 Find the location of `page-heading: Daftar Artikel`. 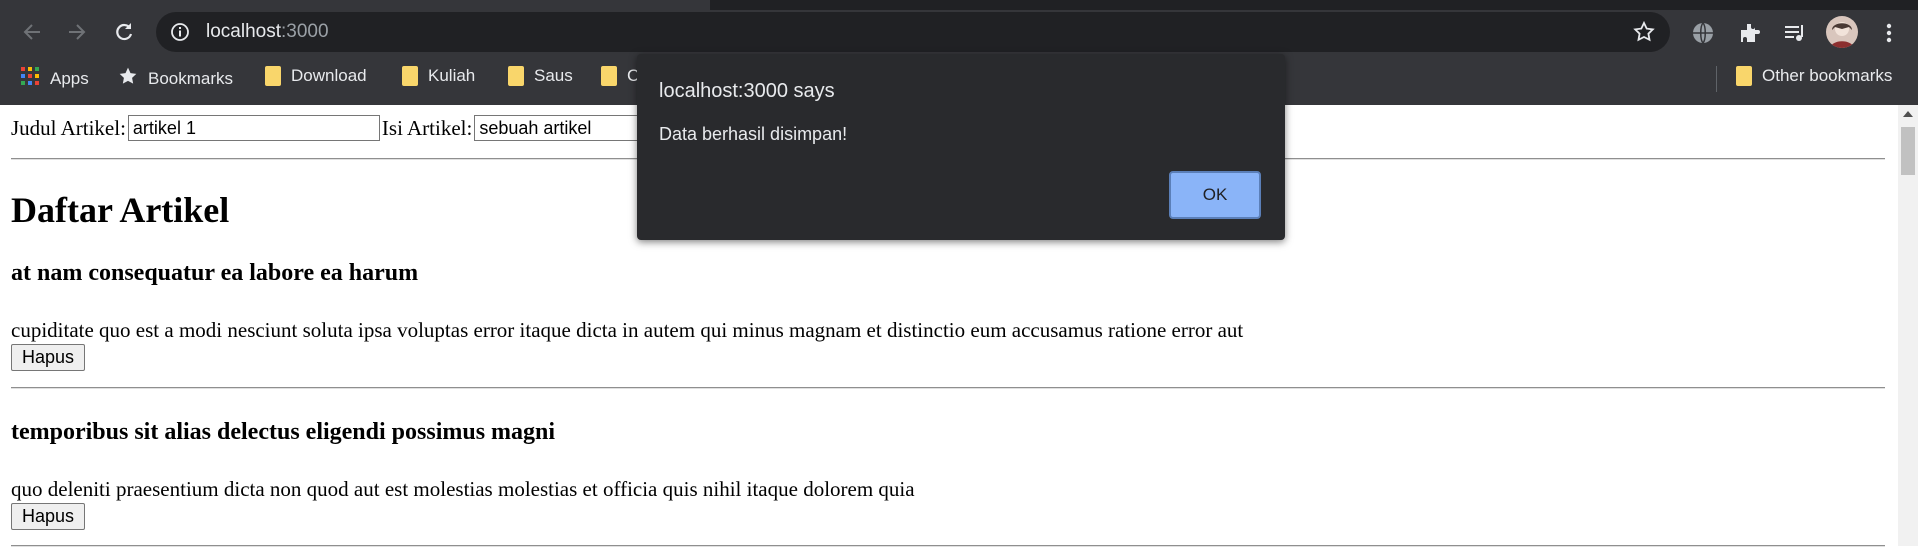

page-heading: Daftar Artikel is located at coordinates (120, 210).